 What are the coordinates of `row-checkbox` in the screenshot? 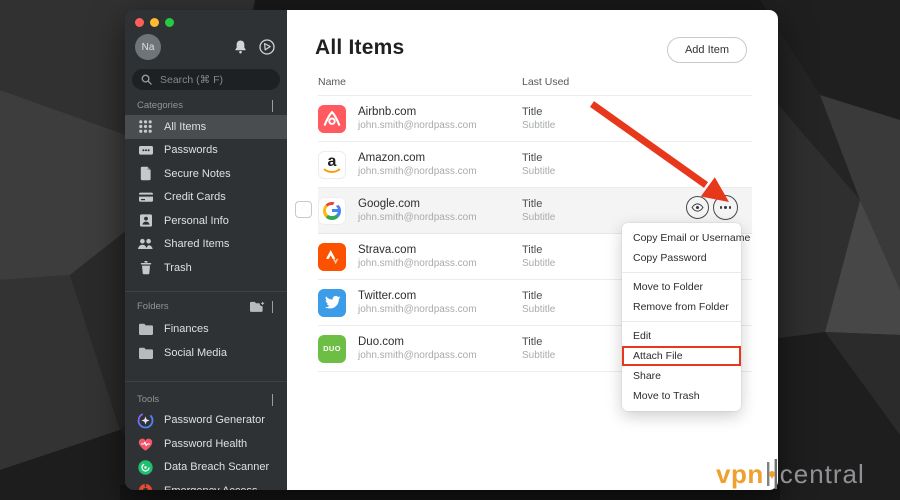 It's located at (303, 209).